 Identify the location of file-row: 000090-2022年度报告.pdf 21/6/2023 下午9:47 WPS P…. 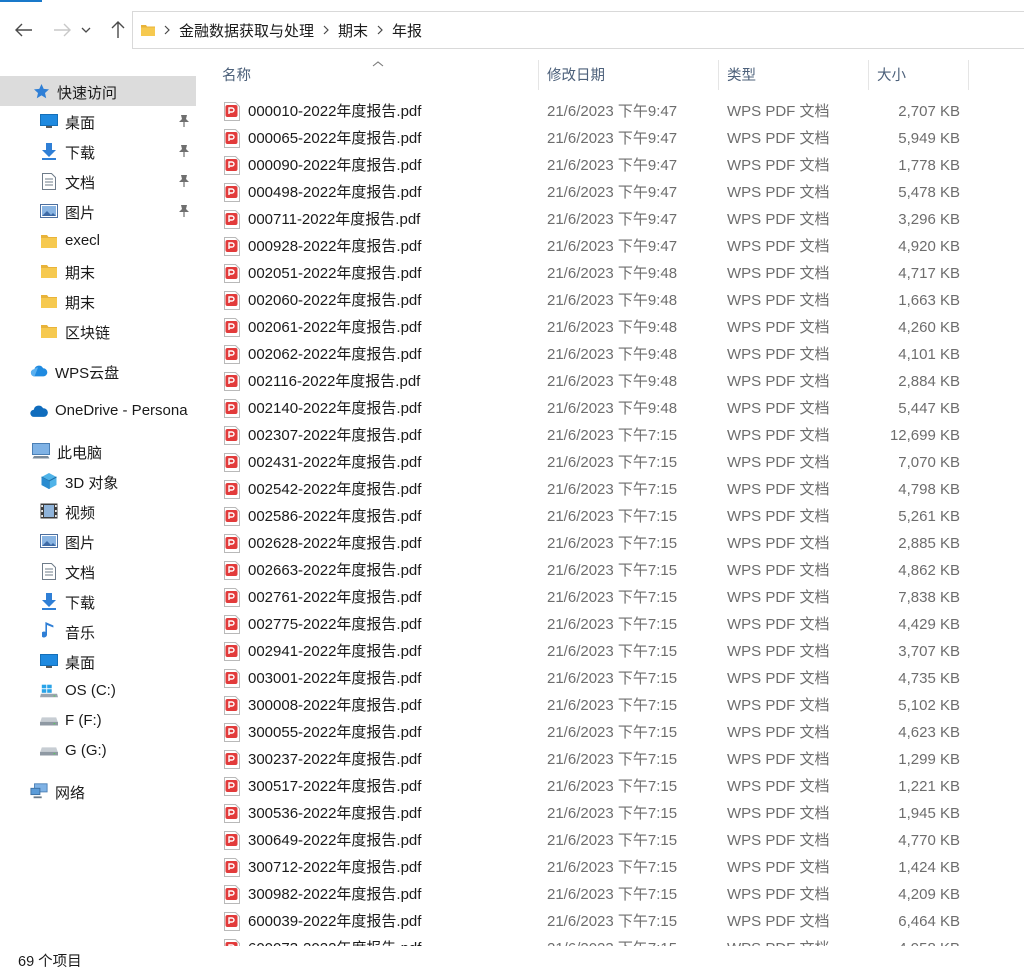
(610, 165).